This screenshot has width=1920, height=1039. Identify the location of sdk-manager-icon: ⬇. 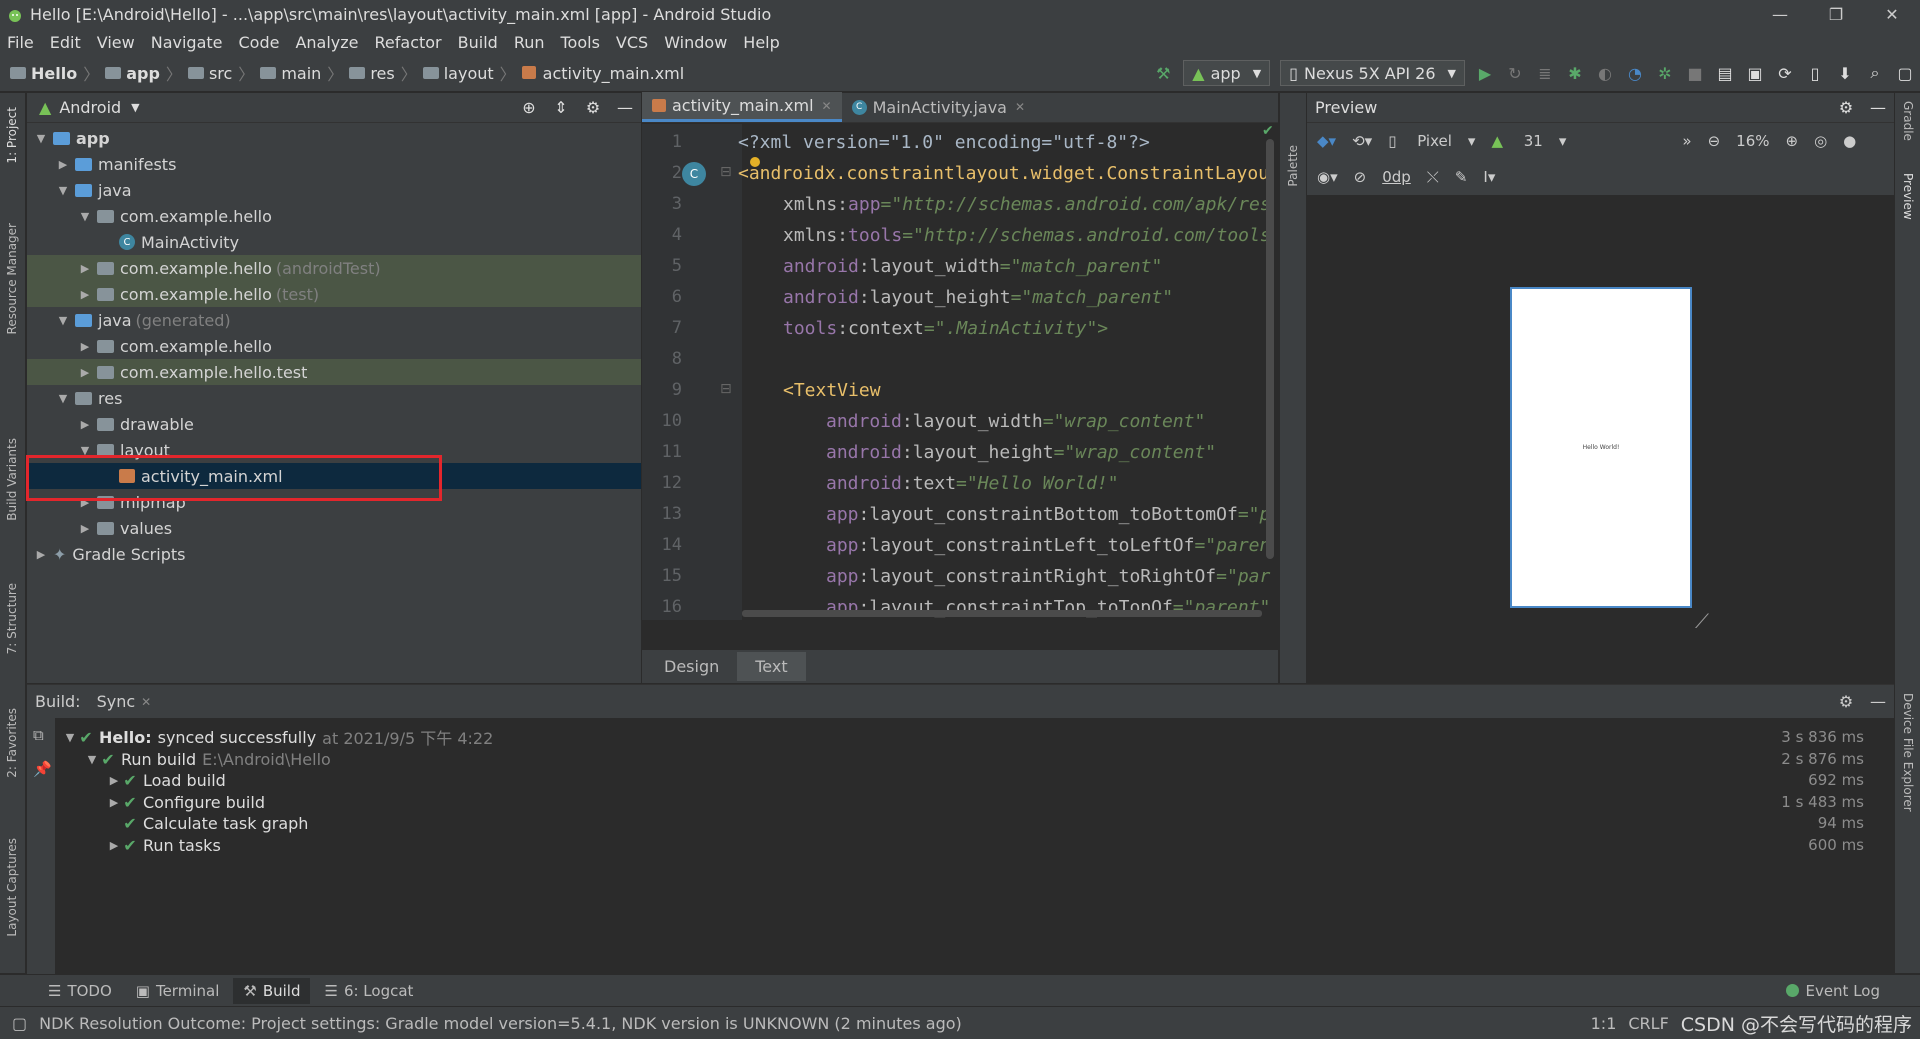
(1845, 73).